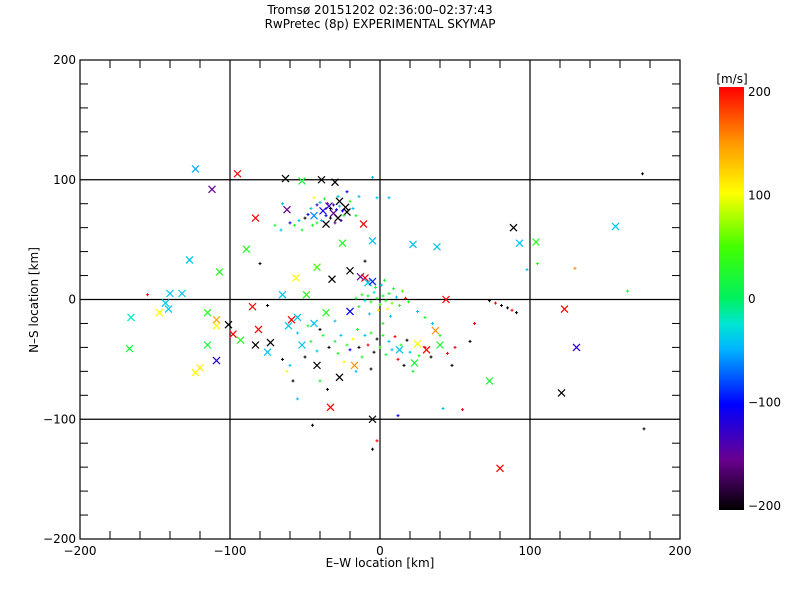 This screenshot has height=600, width=800. Describe the element at coordinates (34, 300) in the screenshot. I see `y-axis-label: N–S location [km]` at that location.